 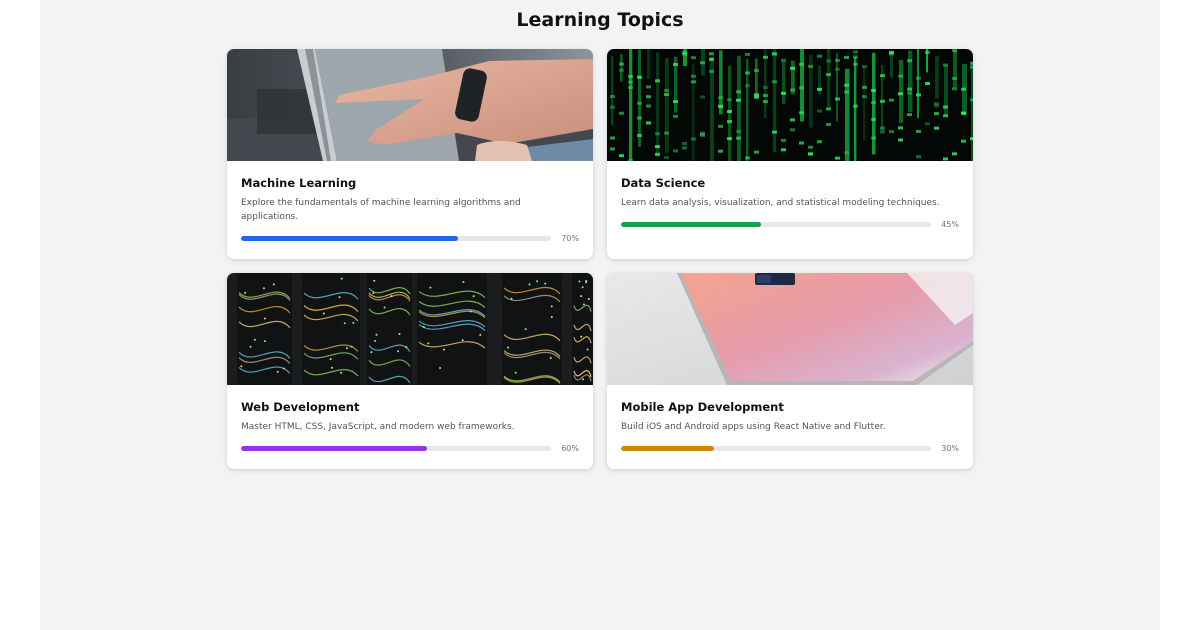 I want to click on topic-title: Mobile App Development, so click(x=702, y=407).